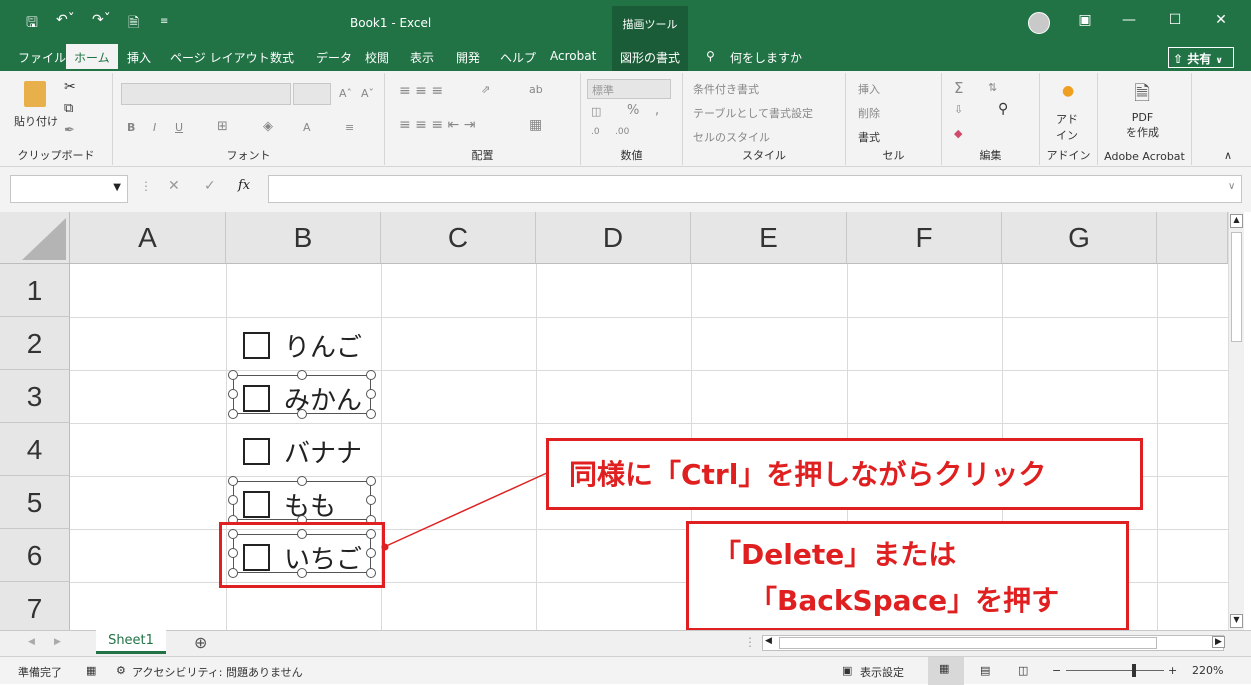 This screenshot has width=1251, height=685. Describe the element at coordinates (985, 670) in the screenshot. I see `page-layout-view-icon: ▤` at that location.